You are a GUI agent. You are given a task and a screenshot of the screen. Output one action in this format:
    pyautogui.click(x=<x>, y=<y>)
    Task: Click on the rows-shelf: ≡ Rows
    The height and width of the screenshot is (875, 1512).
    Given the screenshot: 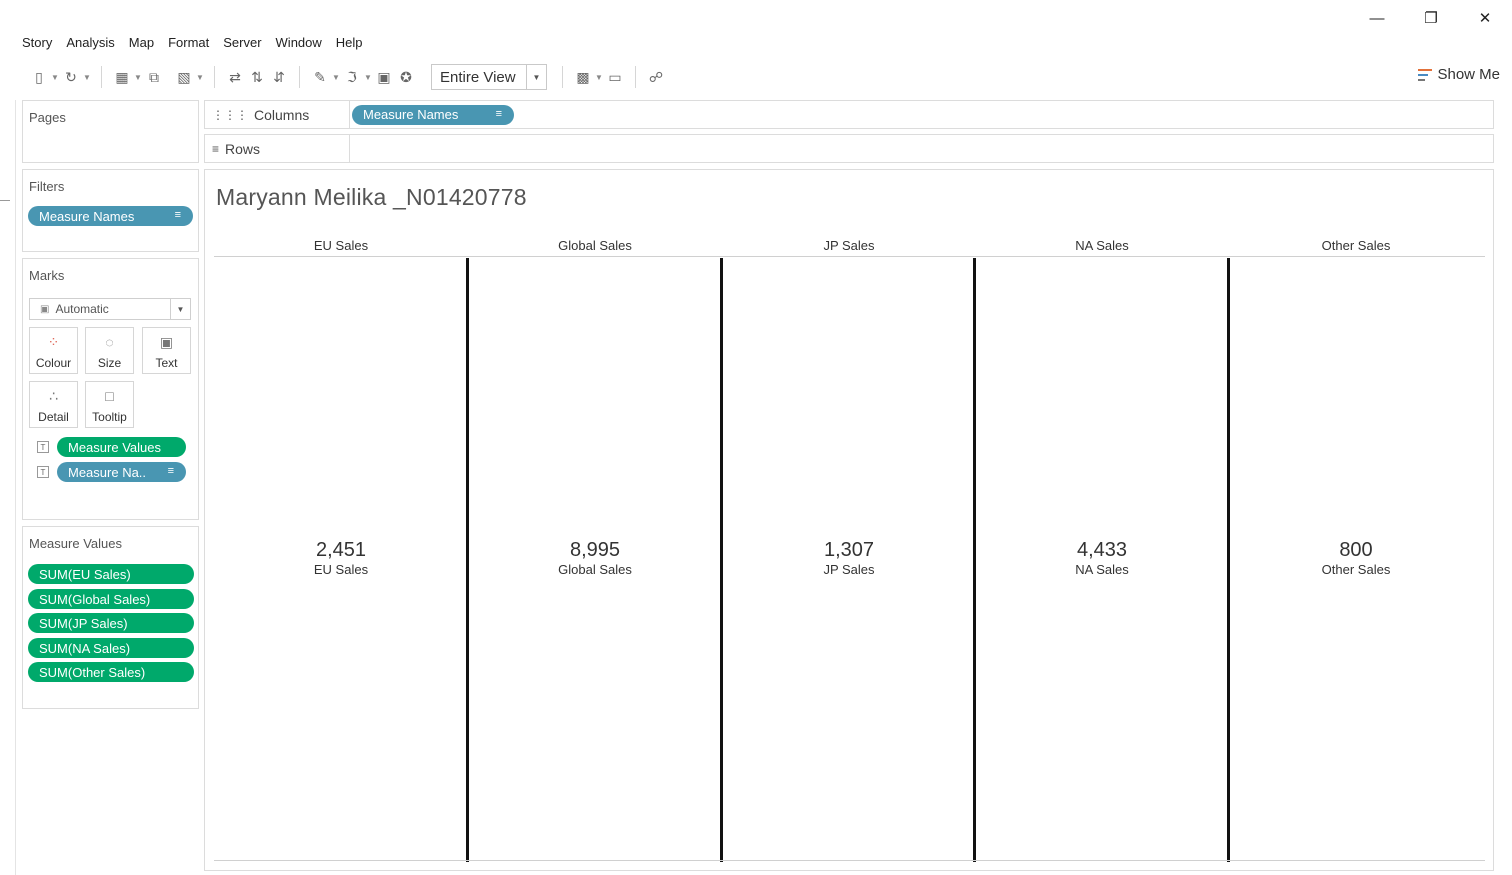 What is the action you would take?
    pyautogui.click(x=849, y=148)
    